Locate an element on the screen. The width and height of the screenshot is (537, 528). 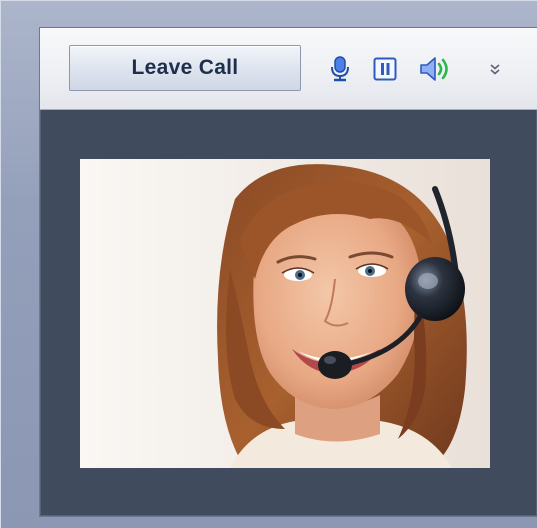
speaker-button is located at coordinates (437, 69).